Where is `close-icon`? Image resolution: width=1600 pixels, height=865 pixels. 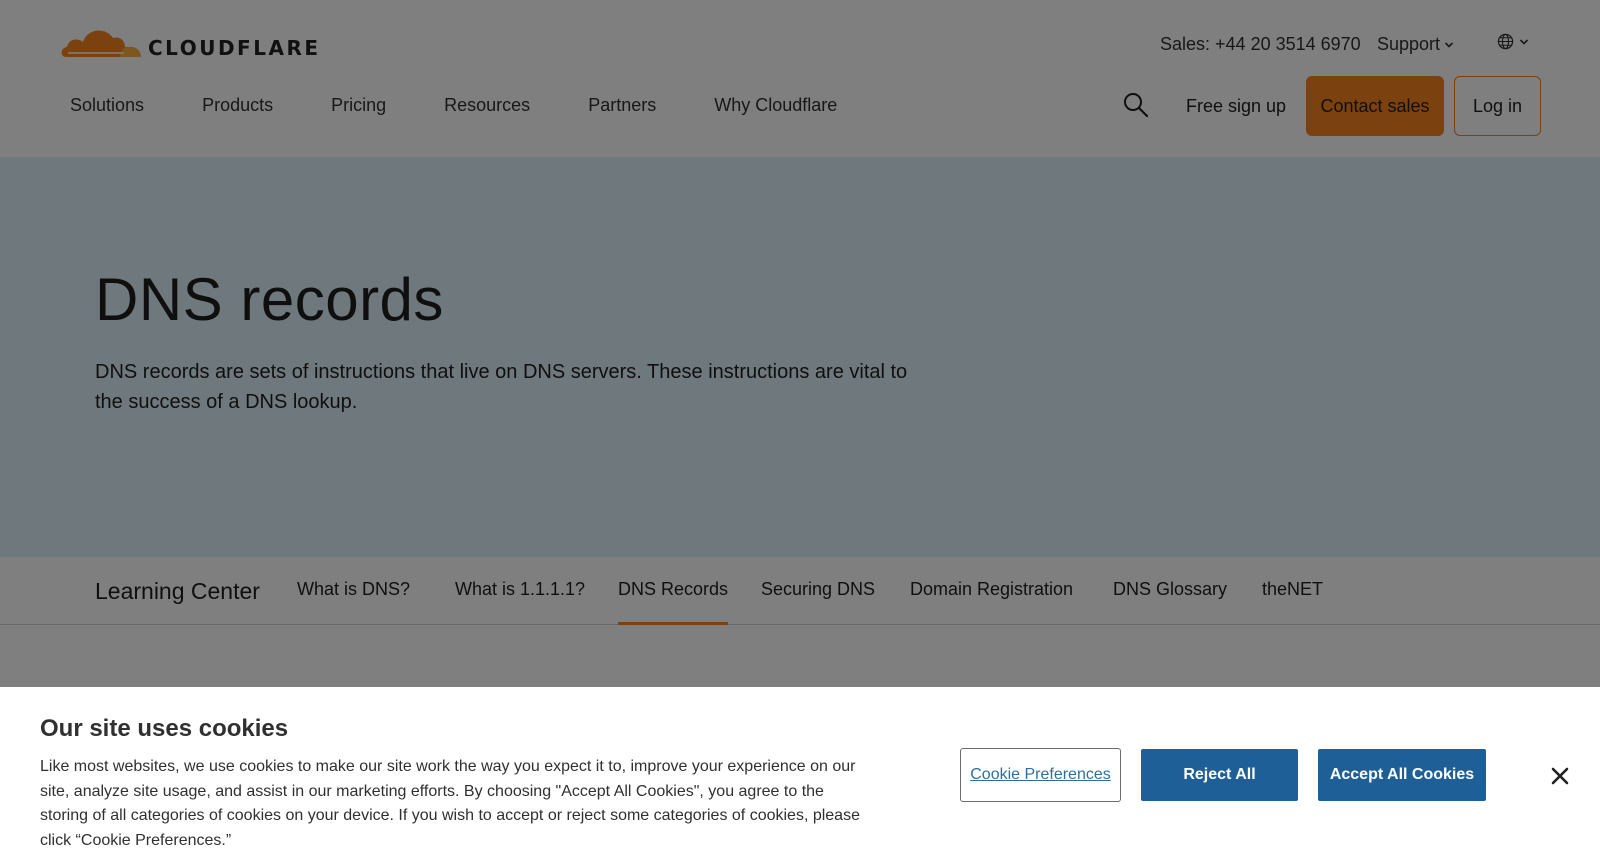
close-icon is located at coordinates (1560, 776).